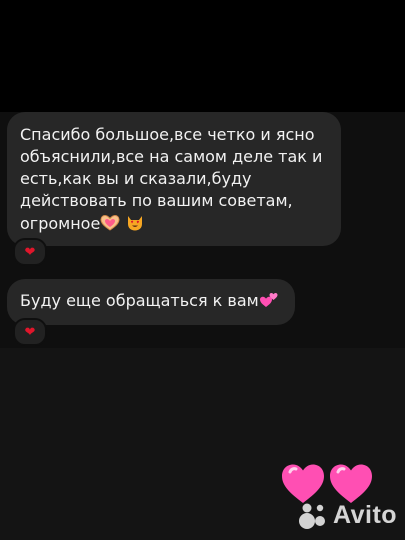 Image resolution: width=405 pixels, height=540 pixels. What do you see at coordinates (110, 226) in the screenshot?
I see `heart-hands-icon` at bounding box center [110, 226].